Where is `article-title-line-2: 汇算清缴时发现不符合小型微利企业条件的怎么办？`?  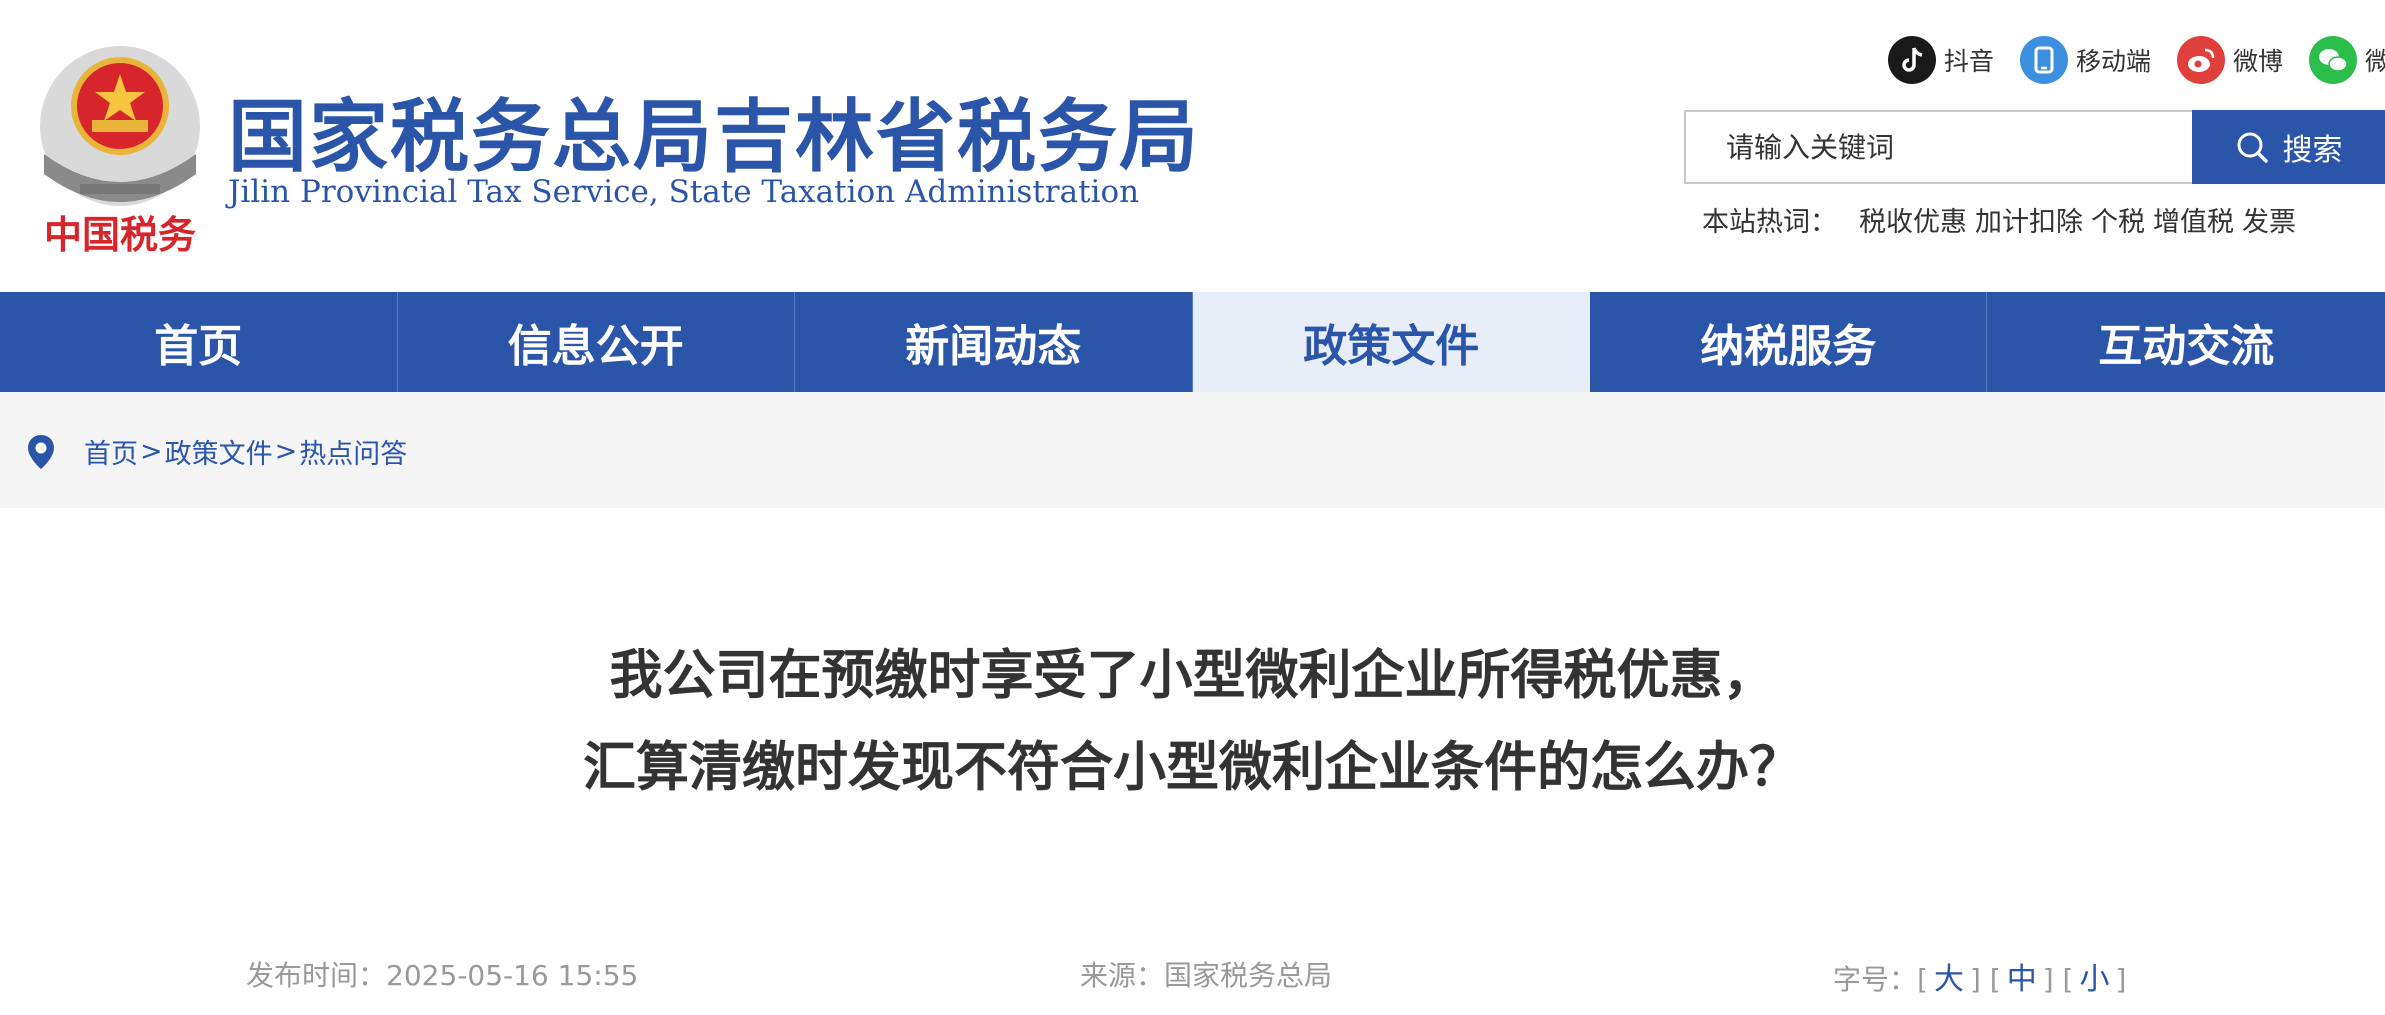
article-title-line-2: 汇算清缴时发现不符合小型微利企业条件的怎么办？ is located at coordinates (1192, 767).